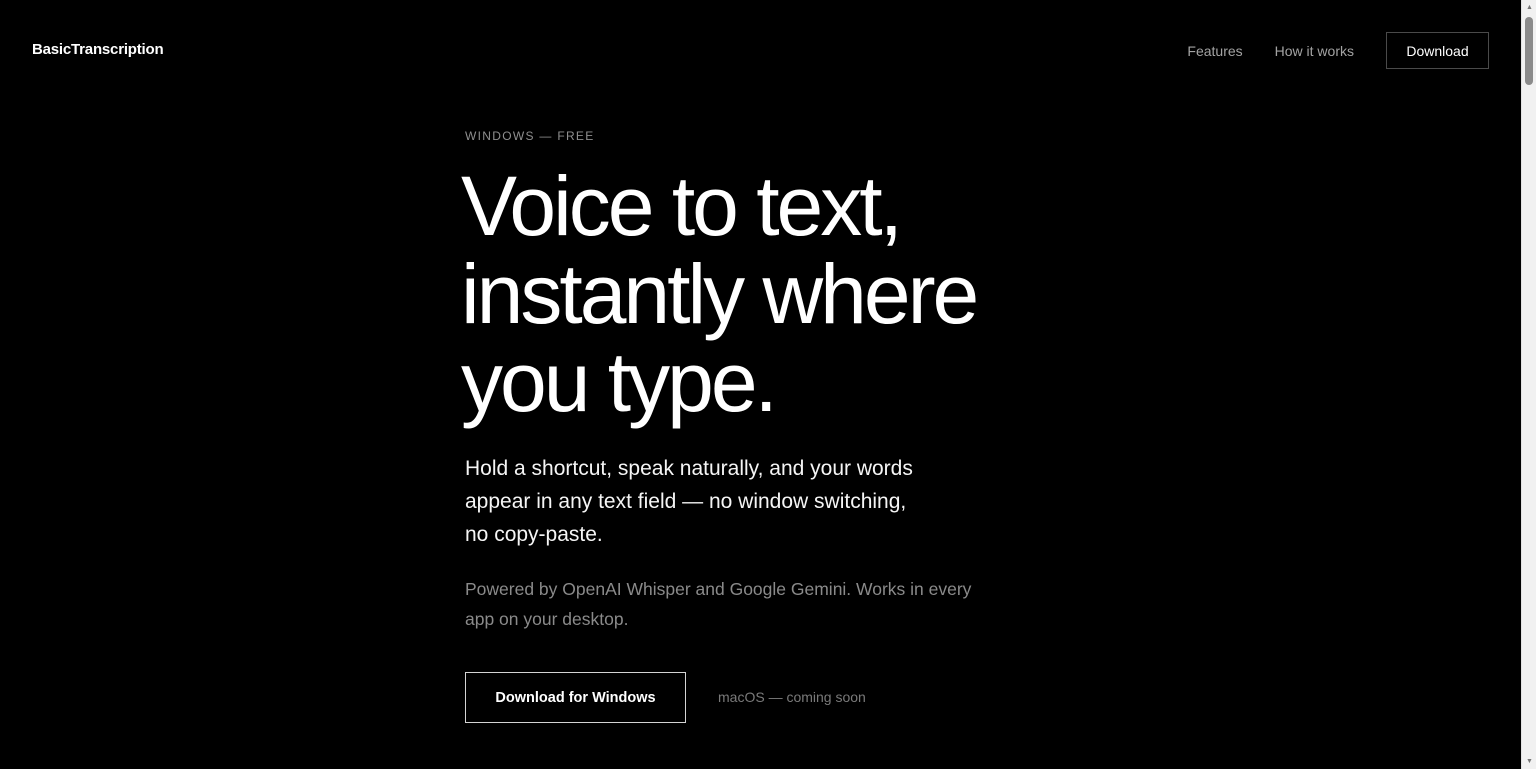  I want to click on hero-eyebrow: WINDOWS — FREE, so click(530, 136).